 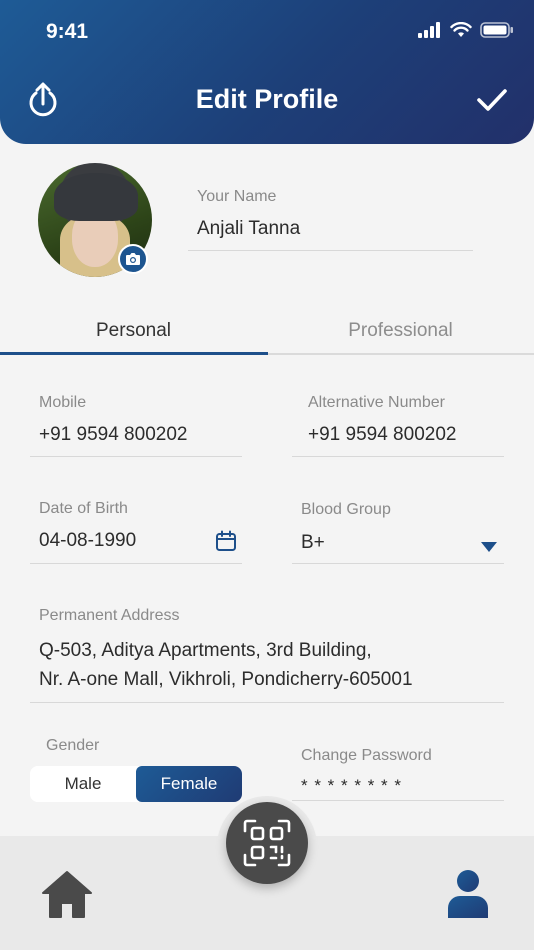 I want to click on address-label: Permanent Address, so click(x=109, y=615).